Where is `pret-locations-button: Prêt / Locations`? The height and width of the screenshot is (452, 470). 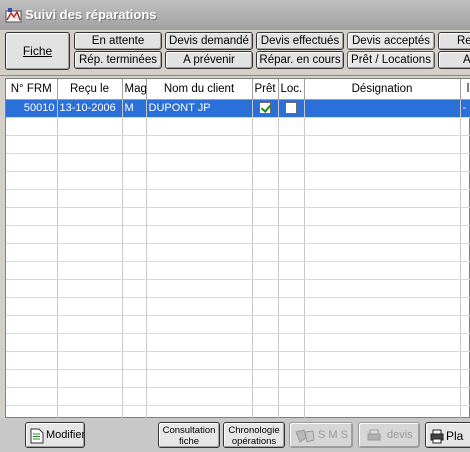
pret-locations-button: Prêt / Locations is located at coordinates (391, 60).